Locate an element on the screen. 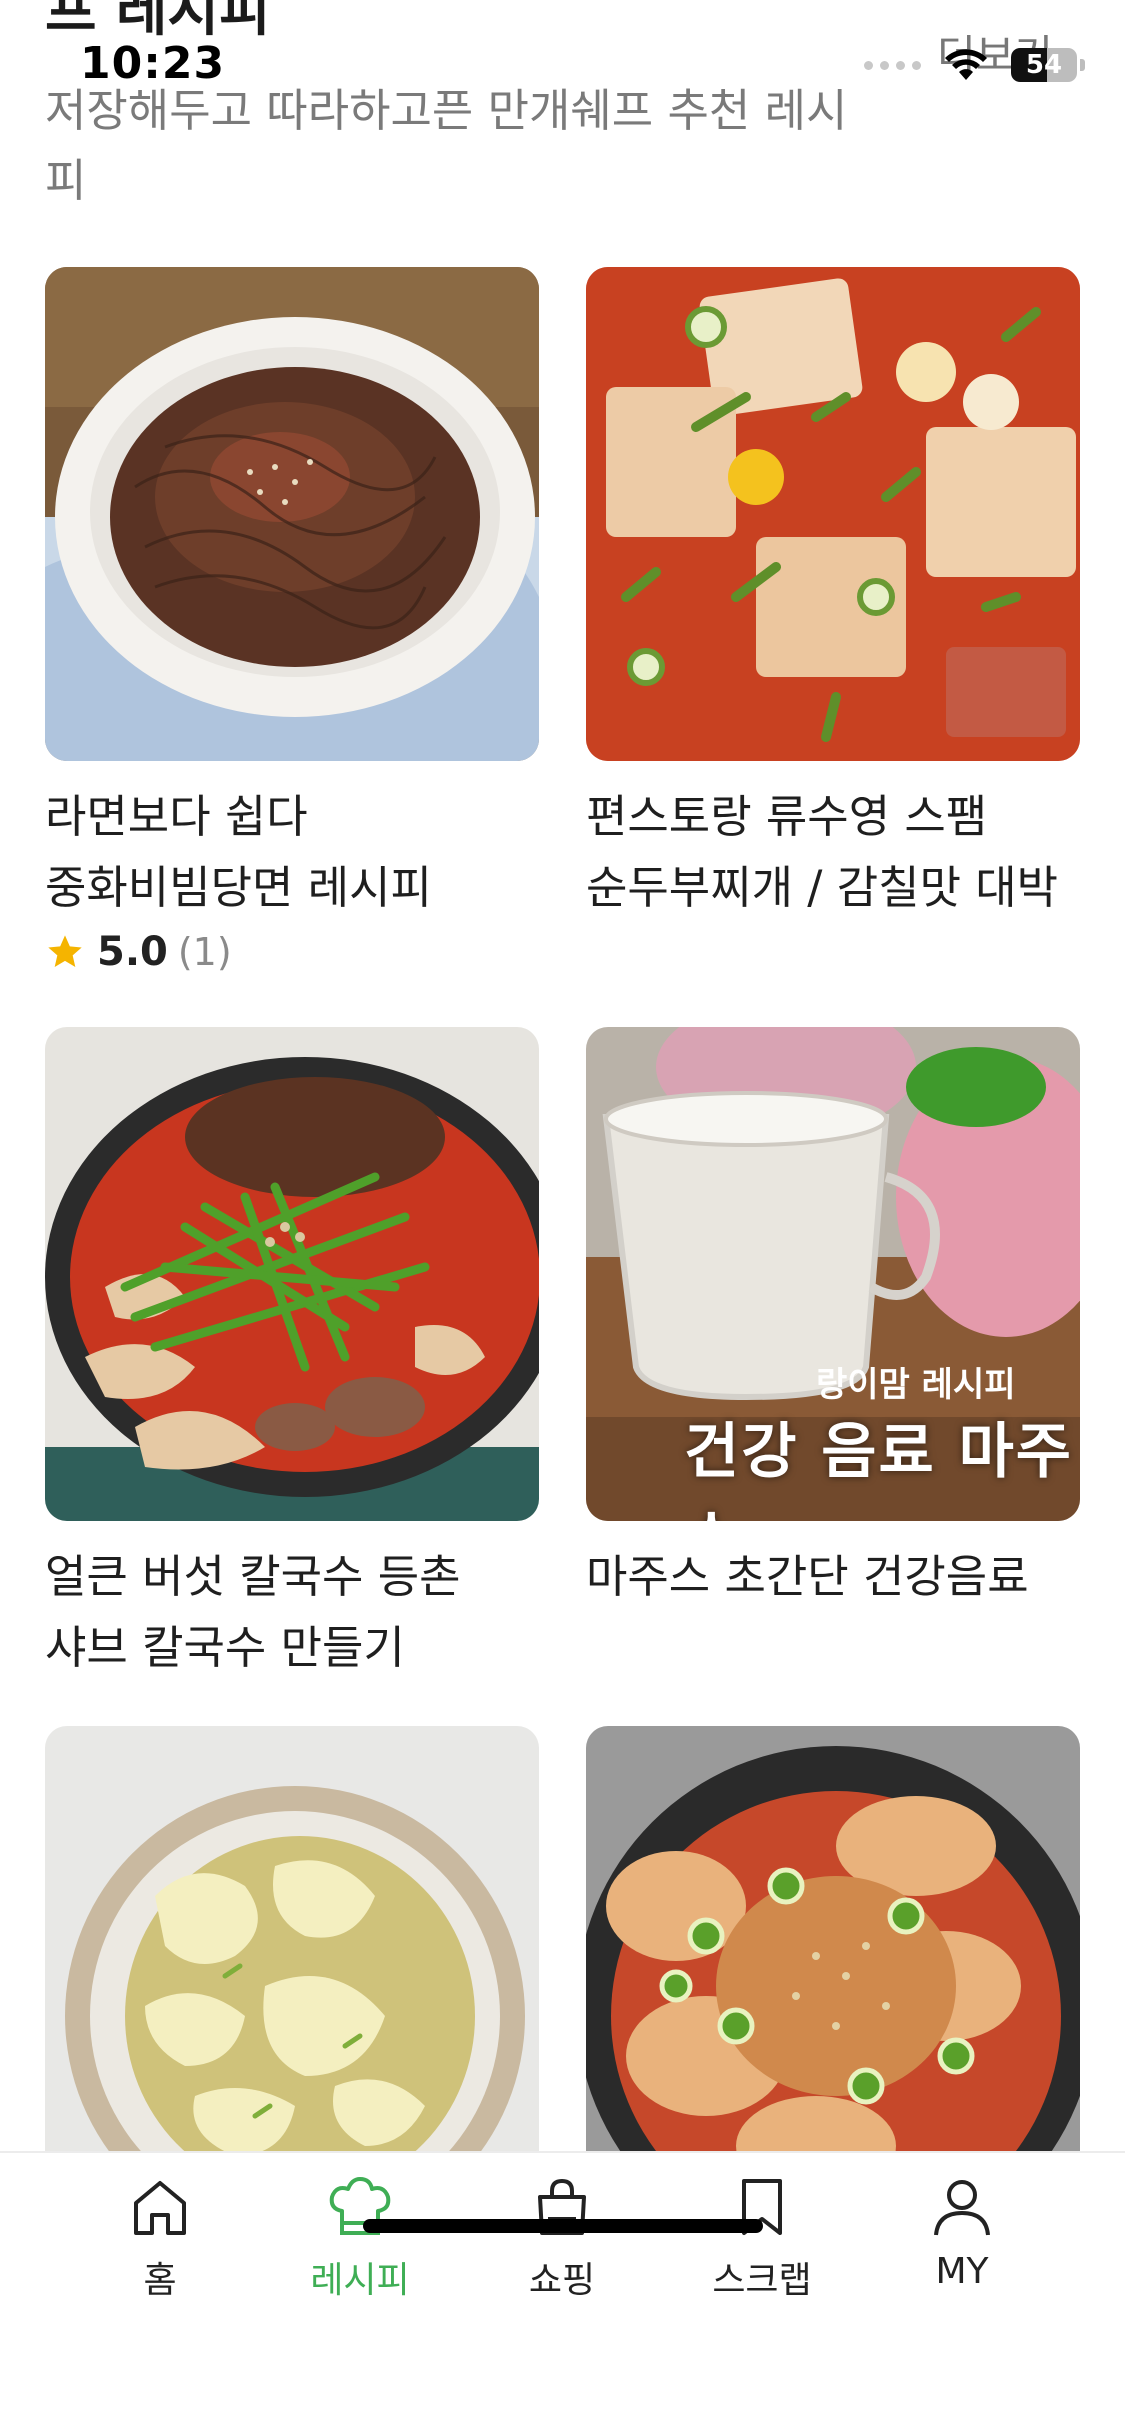 Image resolution: width=1125 pixels, height=2436 pixels. wifi-icon is located at coordinates (966, 65).